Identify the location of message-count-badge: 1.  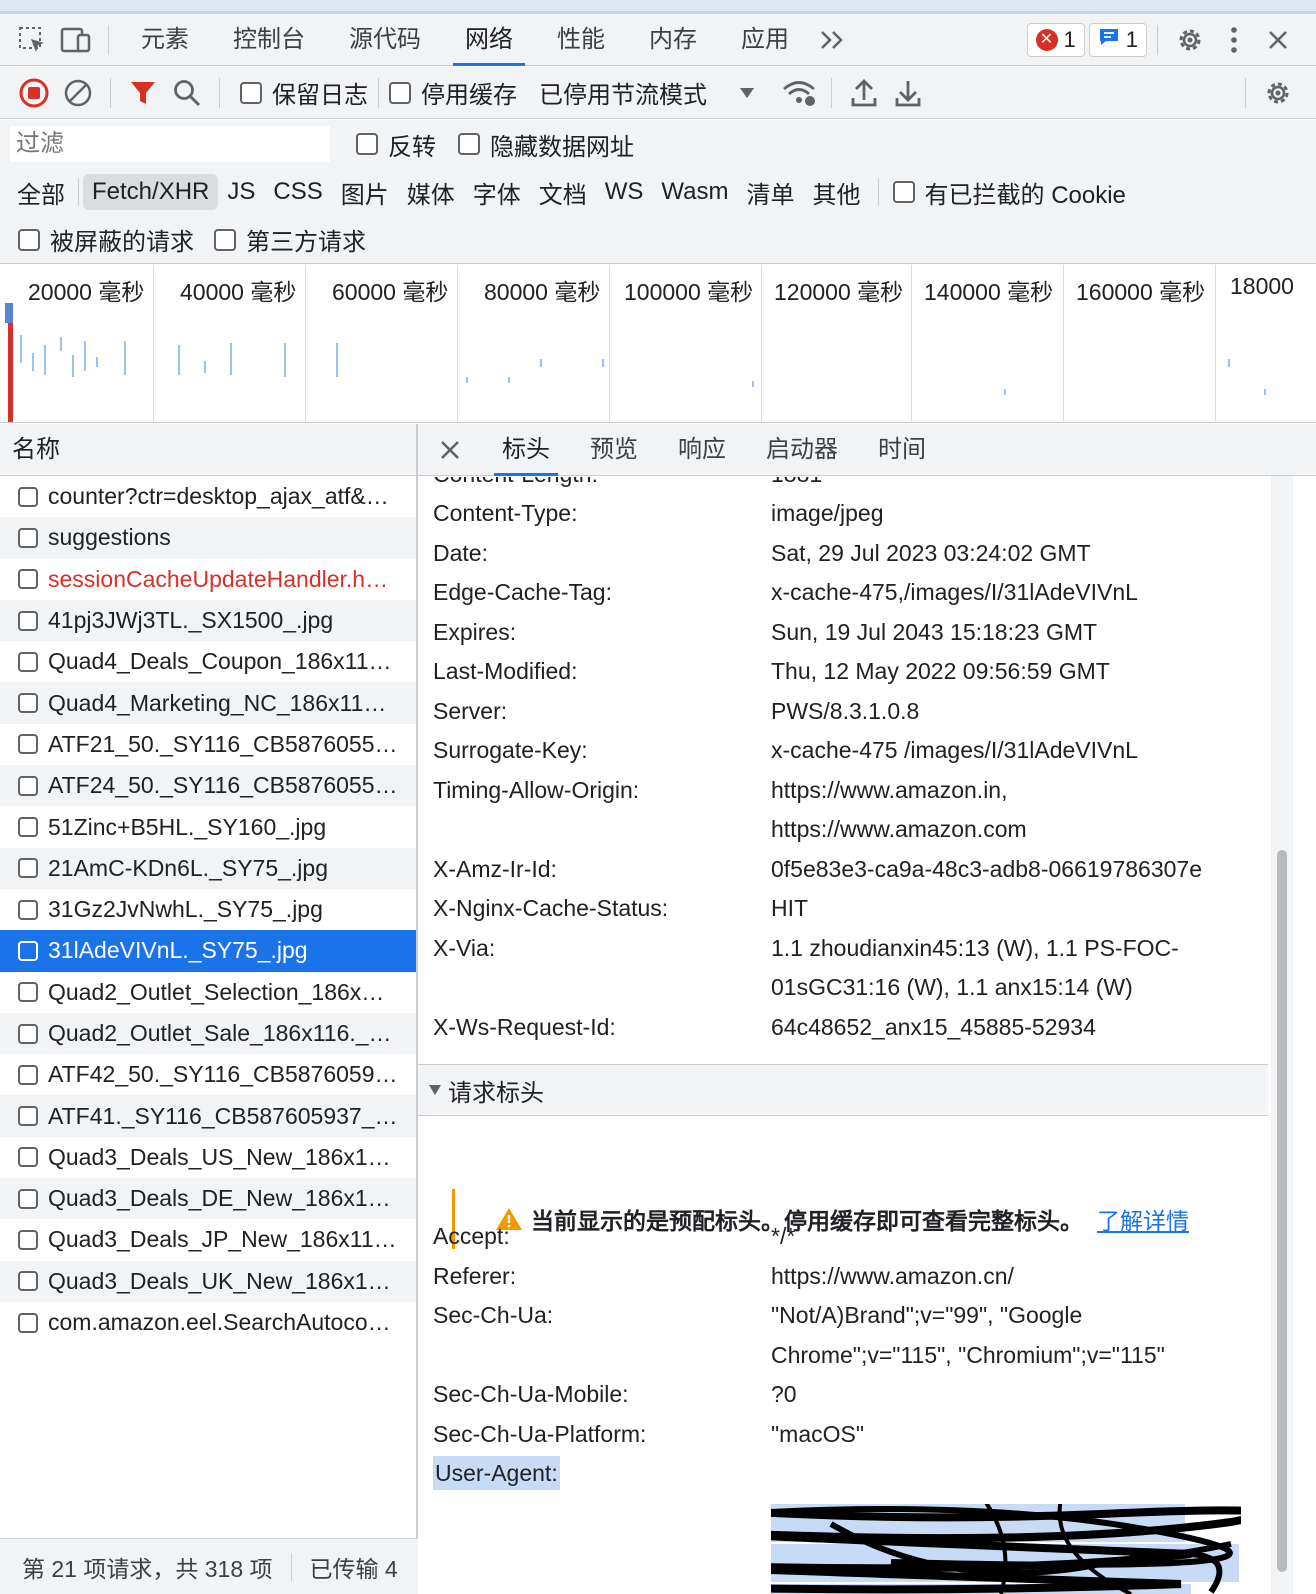
(1117, 39).